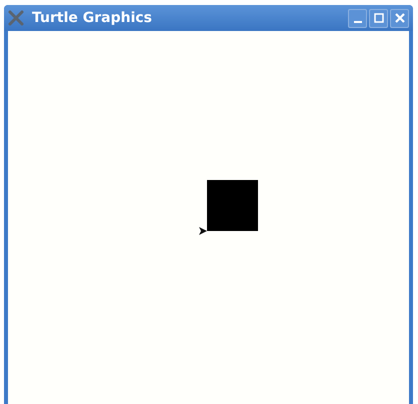 Image resolution: width=418 pixels, height=404 pixels. I want to click on close-icon, so click(400, 18).